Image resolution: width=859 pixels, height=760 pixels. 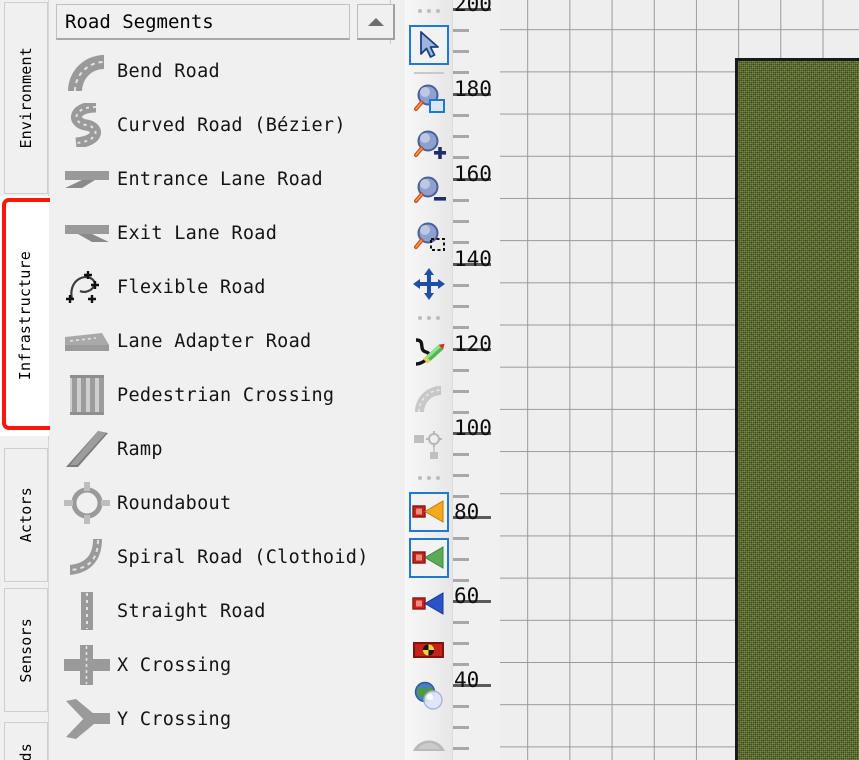 I want to click on globe-world-icon, so click(x=429, y=696).